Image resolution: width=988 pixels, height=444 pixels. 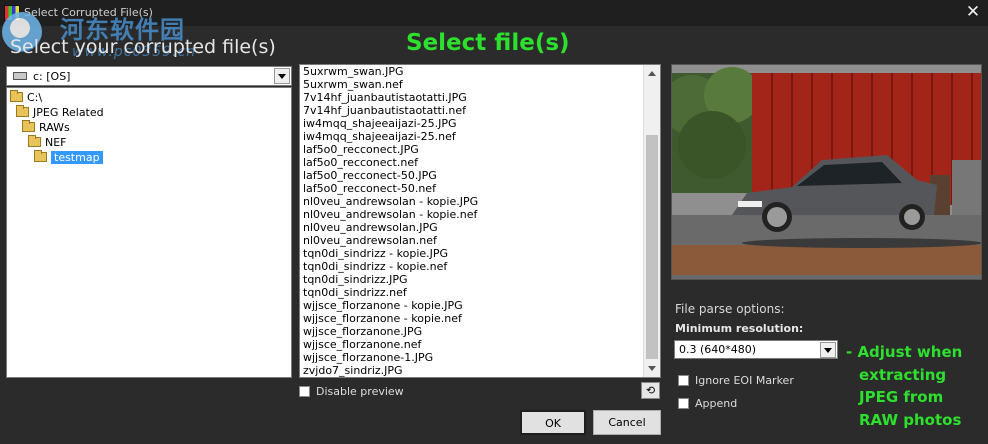 I want to click on file-list-item: tqn0di_sindrizz.nef, so click(x=480, y=292).